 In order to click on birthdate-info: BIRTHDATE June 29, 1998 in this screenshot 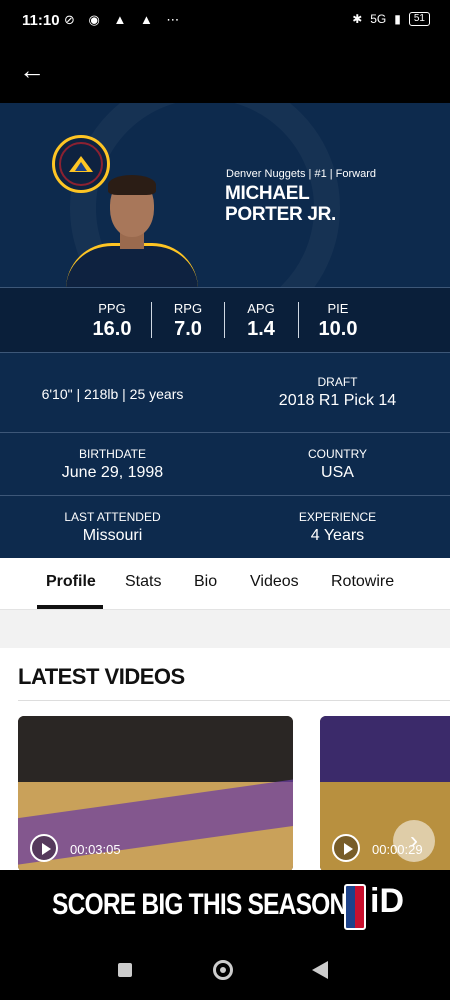, I will do `click(112, 464)`.